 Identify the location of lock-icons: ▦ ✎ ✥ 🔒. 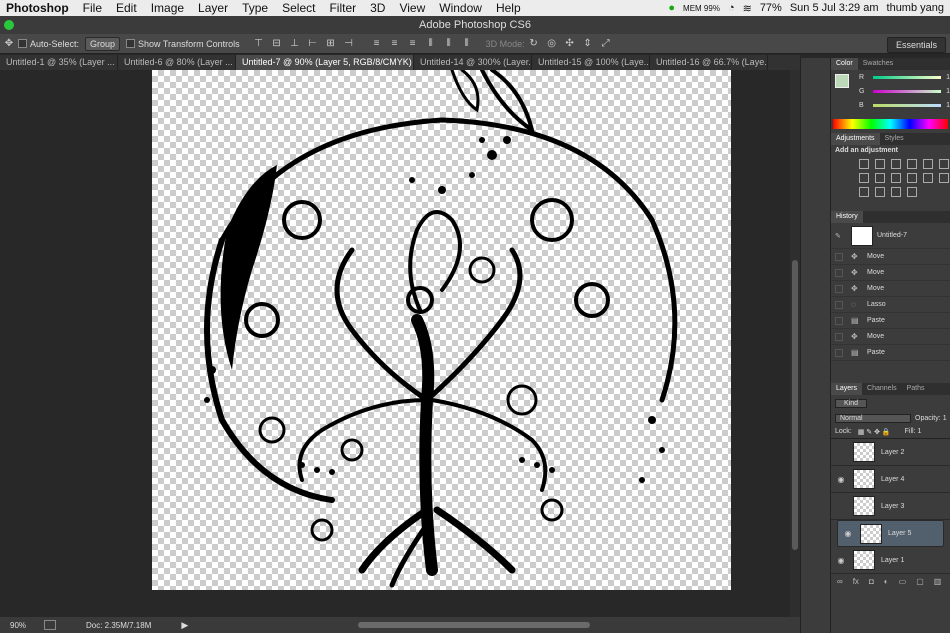
(874, 432).